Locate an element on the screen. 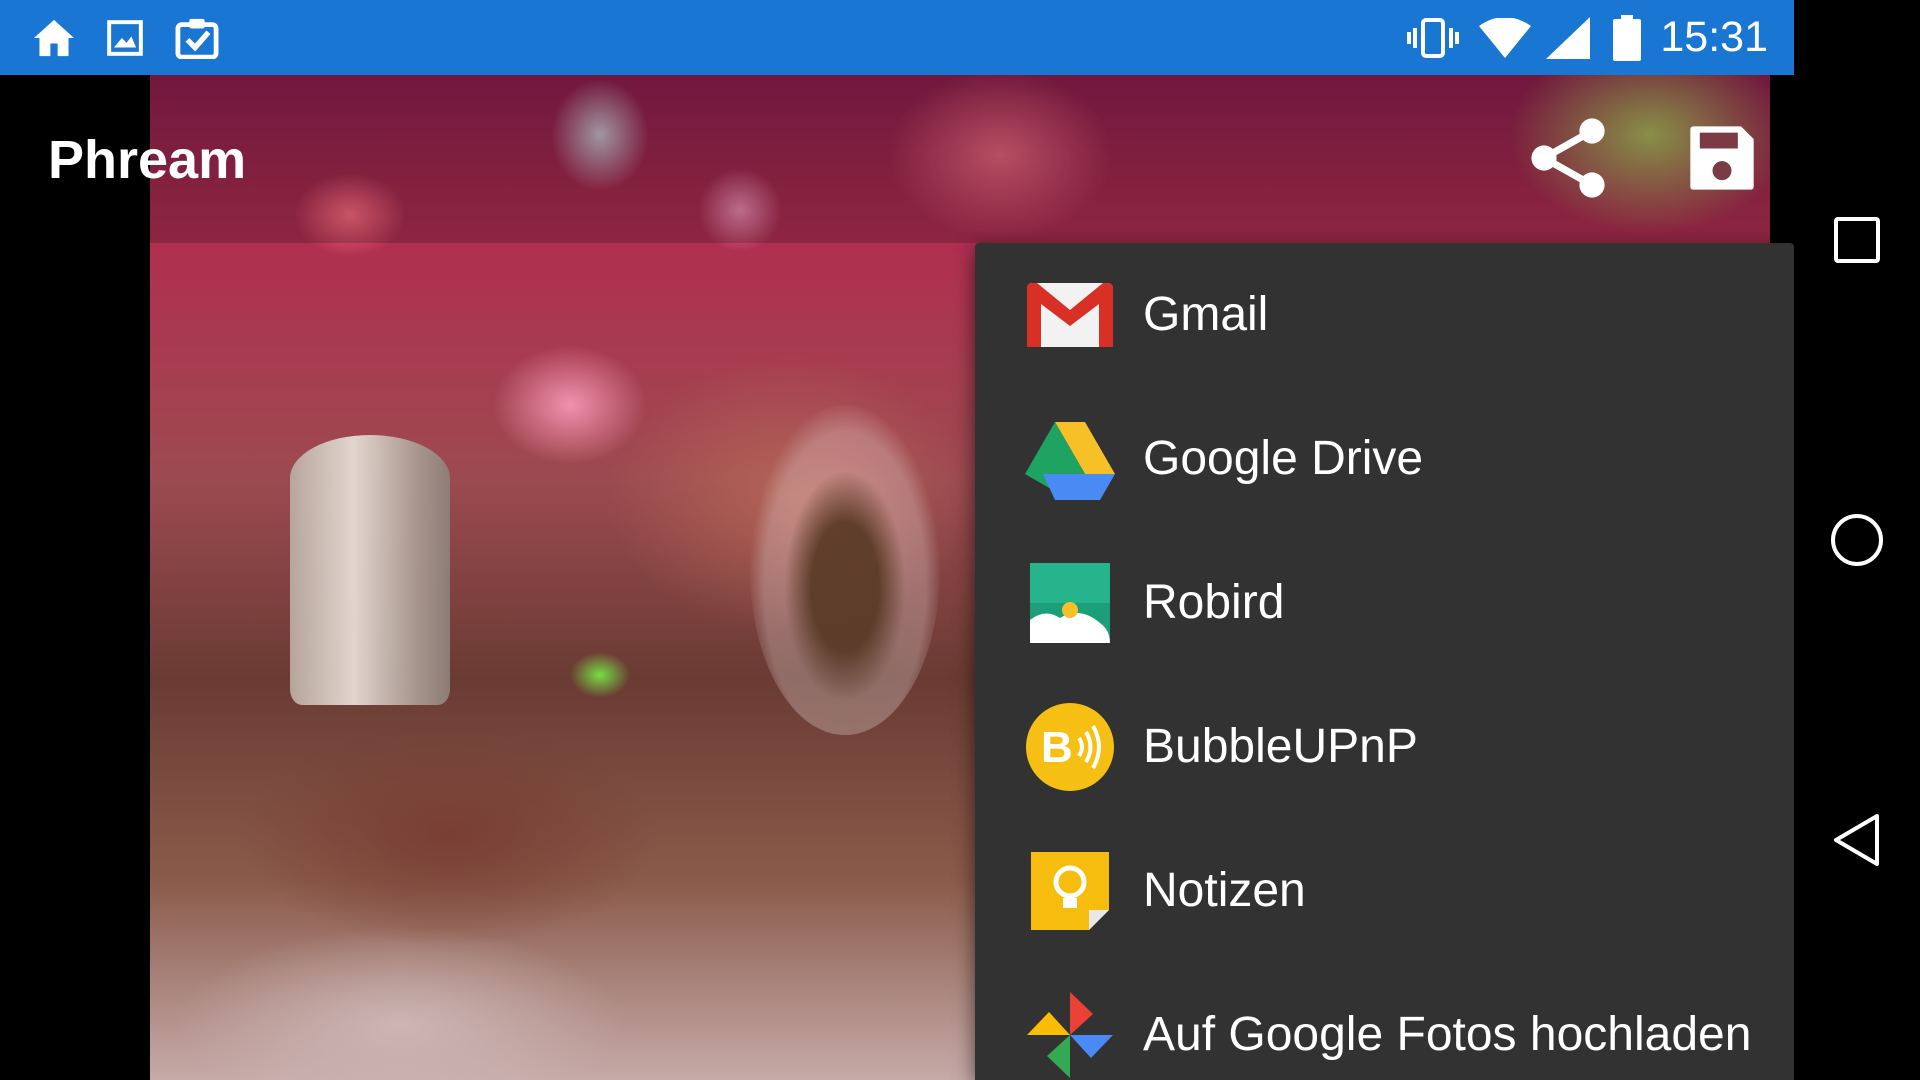 The height and width of the screenshot is (1080, 1920). share-item-label: Robird is located at coordinates (1214, 602).